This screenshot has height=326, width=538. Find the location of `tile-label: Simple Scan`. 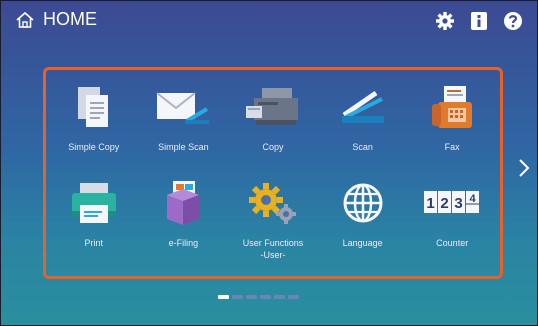

tile-label: Simple Scan is located at coordinates (183, 147).